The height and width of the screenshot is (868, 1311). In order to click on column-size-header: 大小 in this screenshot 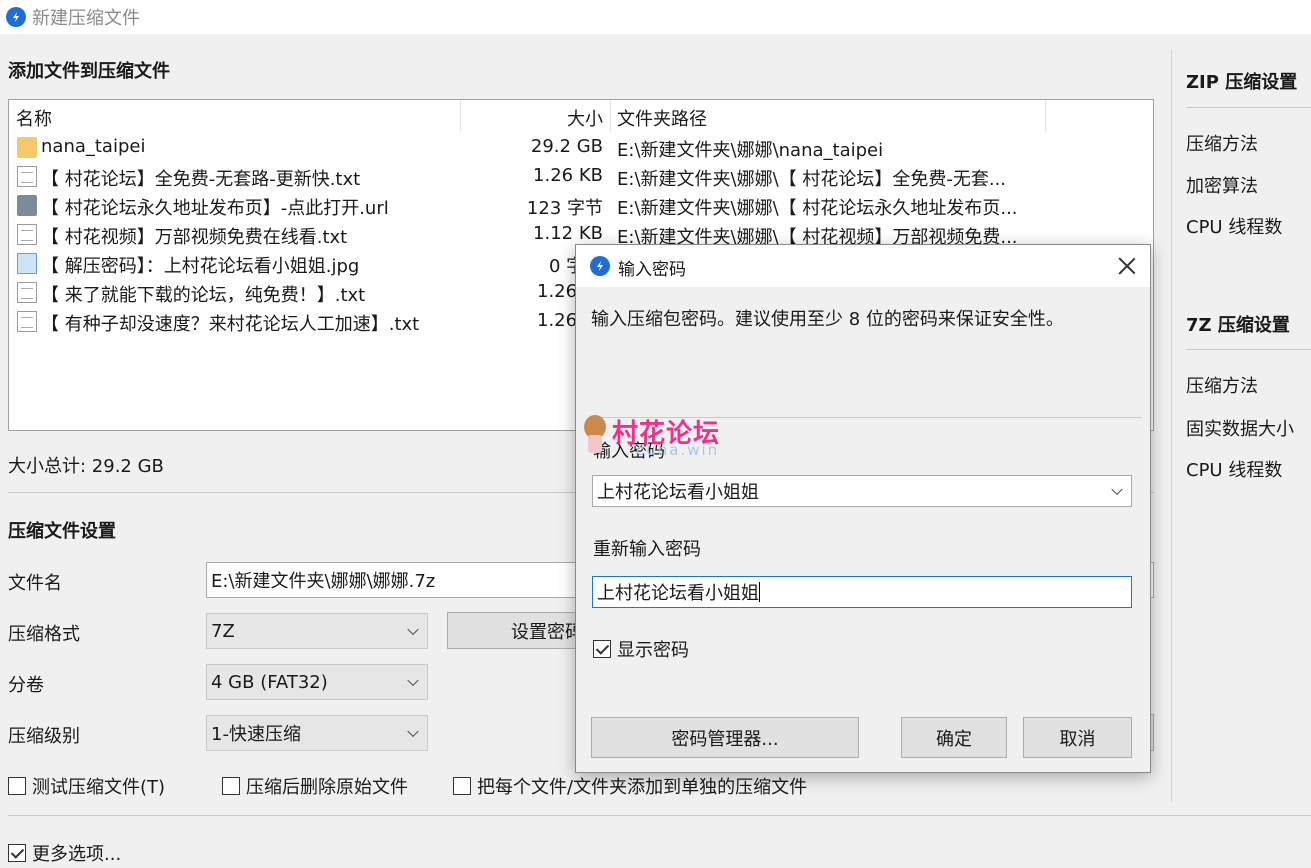, I will do `click(585, 118)`.